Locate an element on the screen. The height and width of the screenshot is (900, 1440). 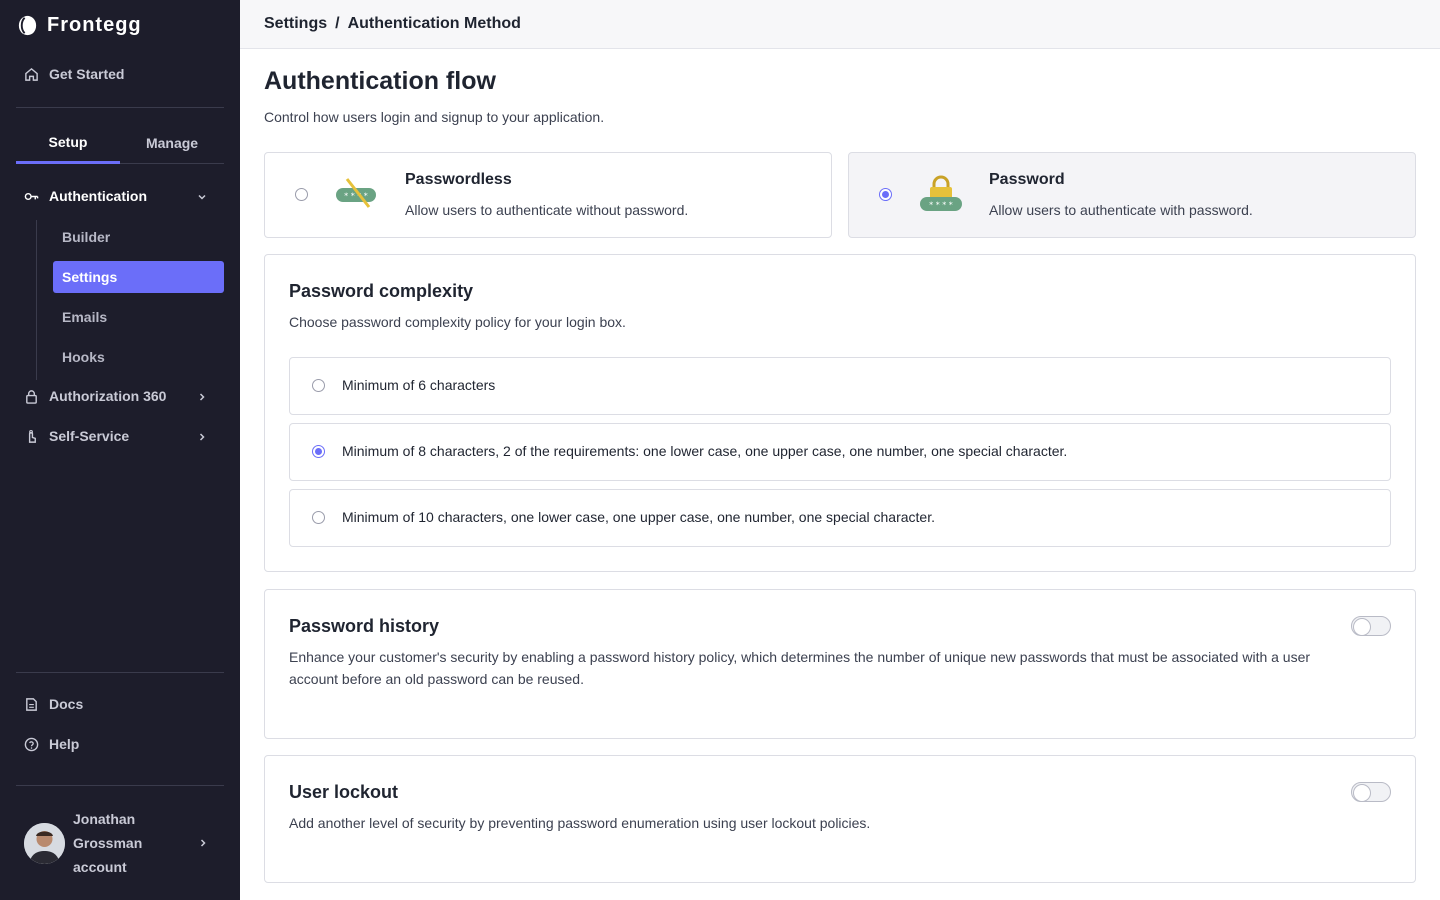
brand-name: Frontegg is located at coordinates (94, 25).